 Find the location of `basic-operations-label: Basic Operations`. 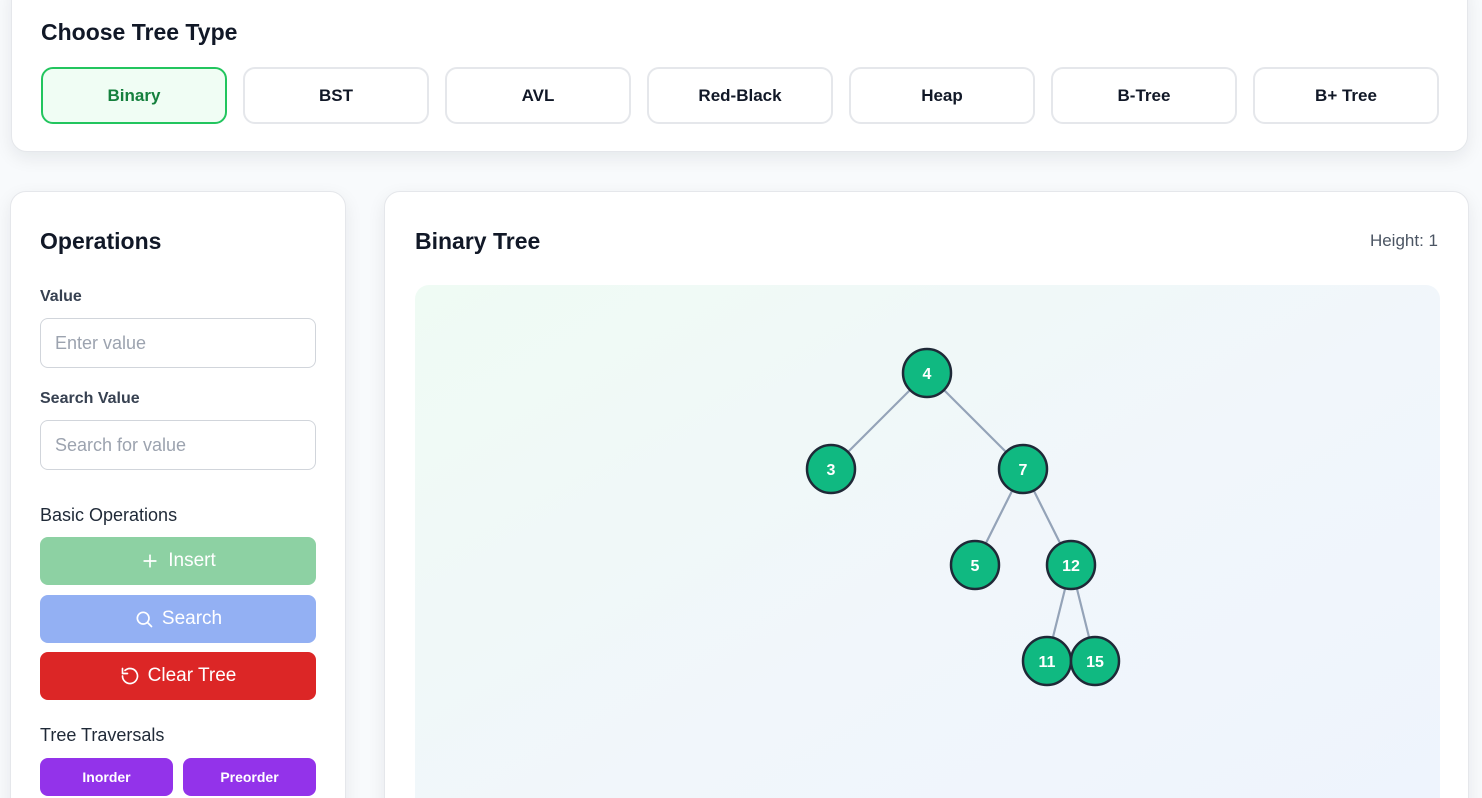

basic-operations-label: Basic Operations is located at coordinates (109, 515).